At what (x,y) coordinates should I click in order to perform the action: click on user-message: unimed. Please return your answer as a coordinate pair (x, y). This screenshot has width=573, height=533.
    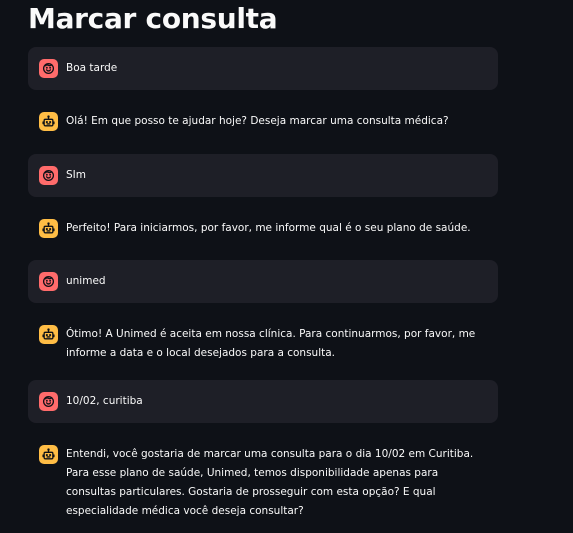
    Looking at the image, I should click on (263, 281).